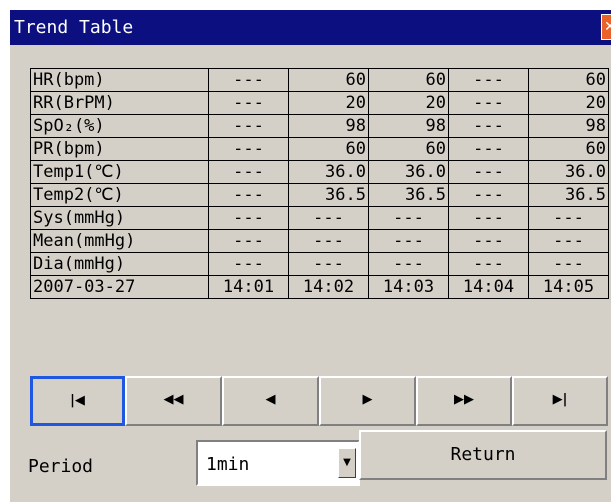 The height and width of the screenshot is (502, 611). Describe the element at coordinates (119, 126) in the screenshot. I see `row-label: SpO₂(%)` at that location.